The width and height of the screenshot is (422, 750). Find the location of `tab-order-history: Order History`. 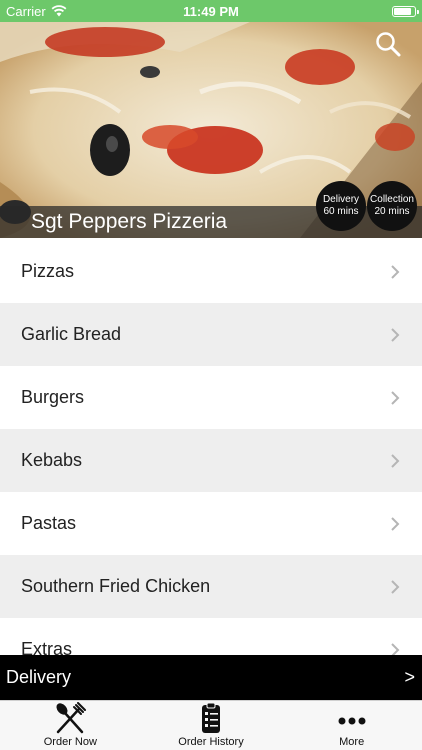

tab-order-history: Order History is located at coordinates (211, 725).